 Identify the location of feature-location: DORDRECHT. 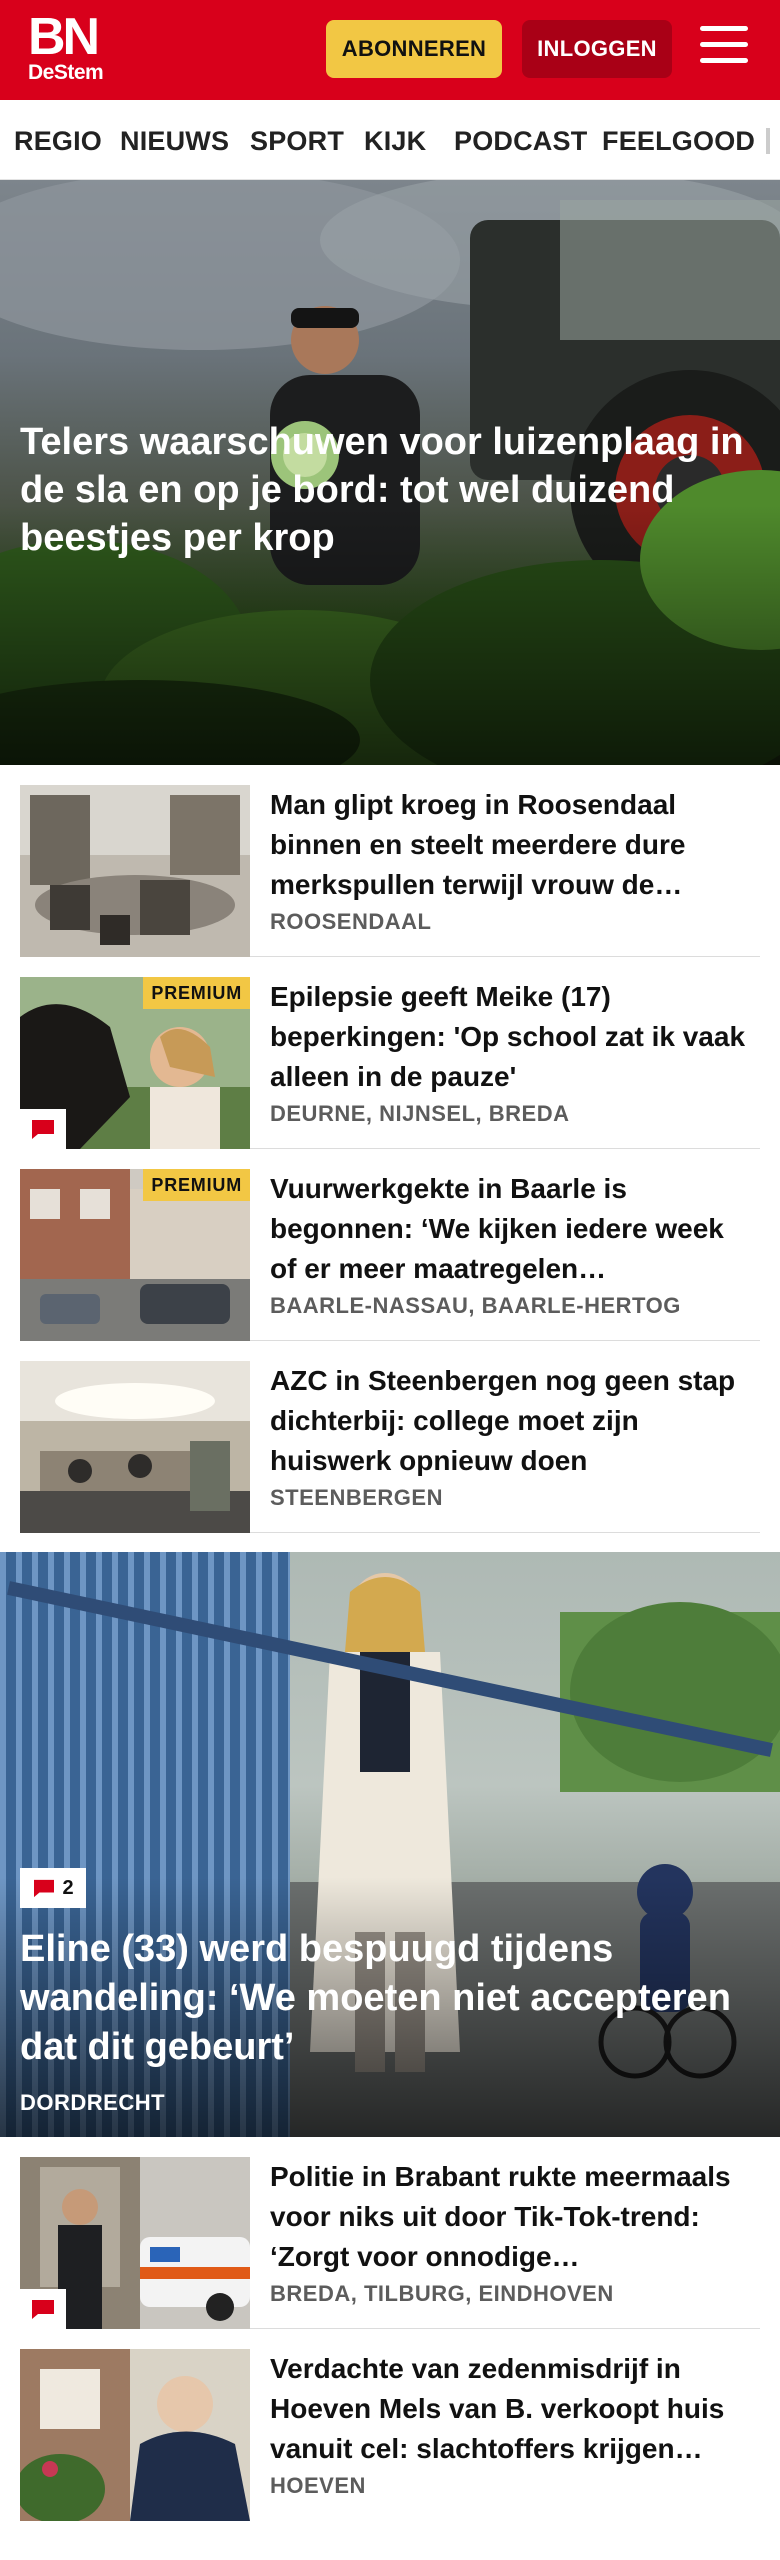
(93, 2102).